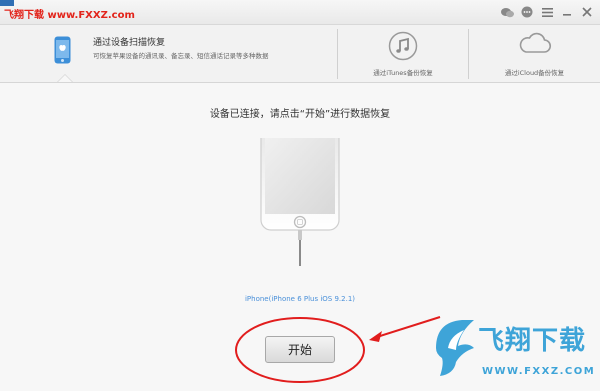 This screenshot has height=391, width=600. What do you see at coordinates (375, 336) in the screenshot?
I see `annotation-arrowhead` at bounding box center [375, 336].